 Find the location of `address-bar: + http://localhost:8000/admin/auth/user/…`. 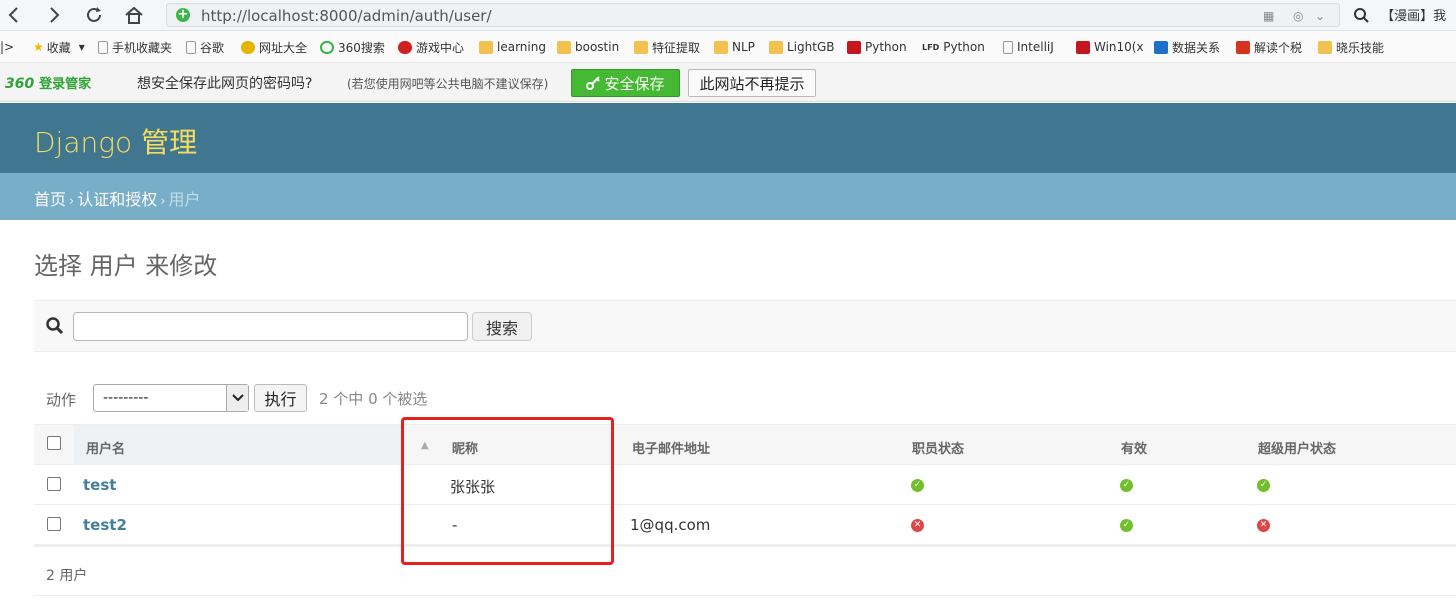

address-bar: + http://localhost:8000/admin/auth/user/… is located at coordinates (753, 15).